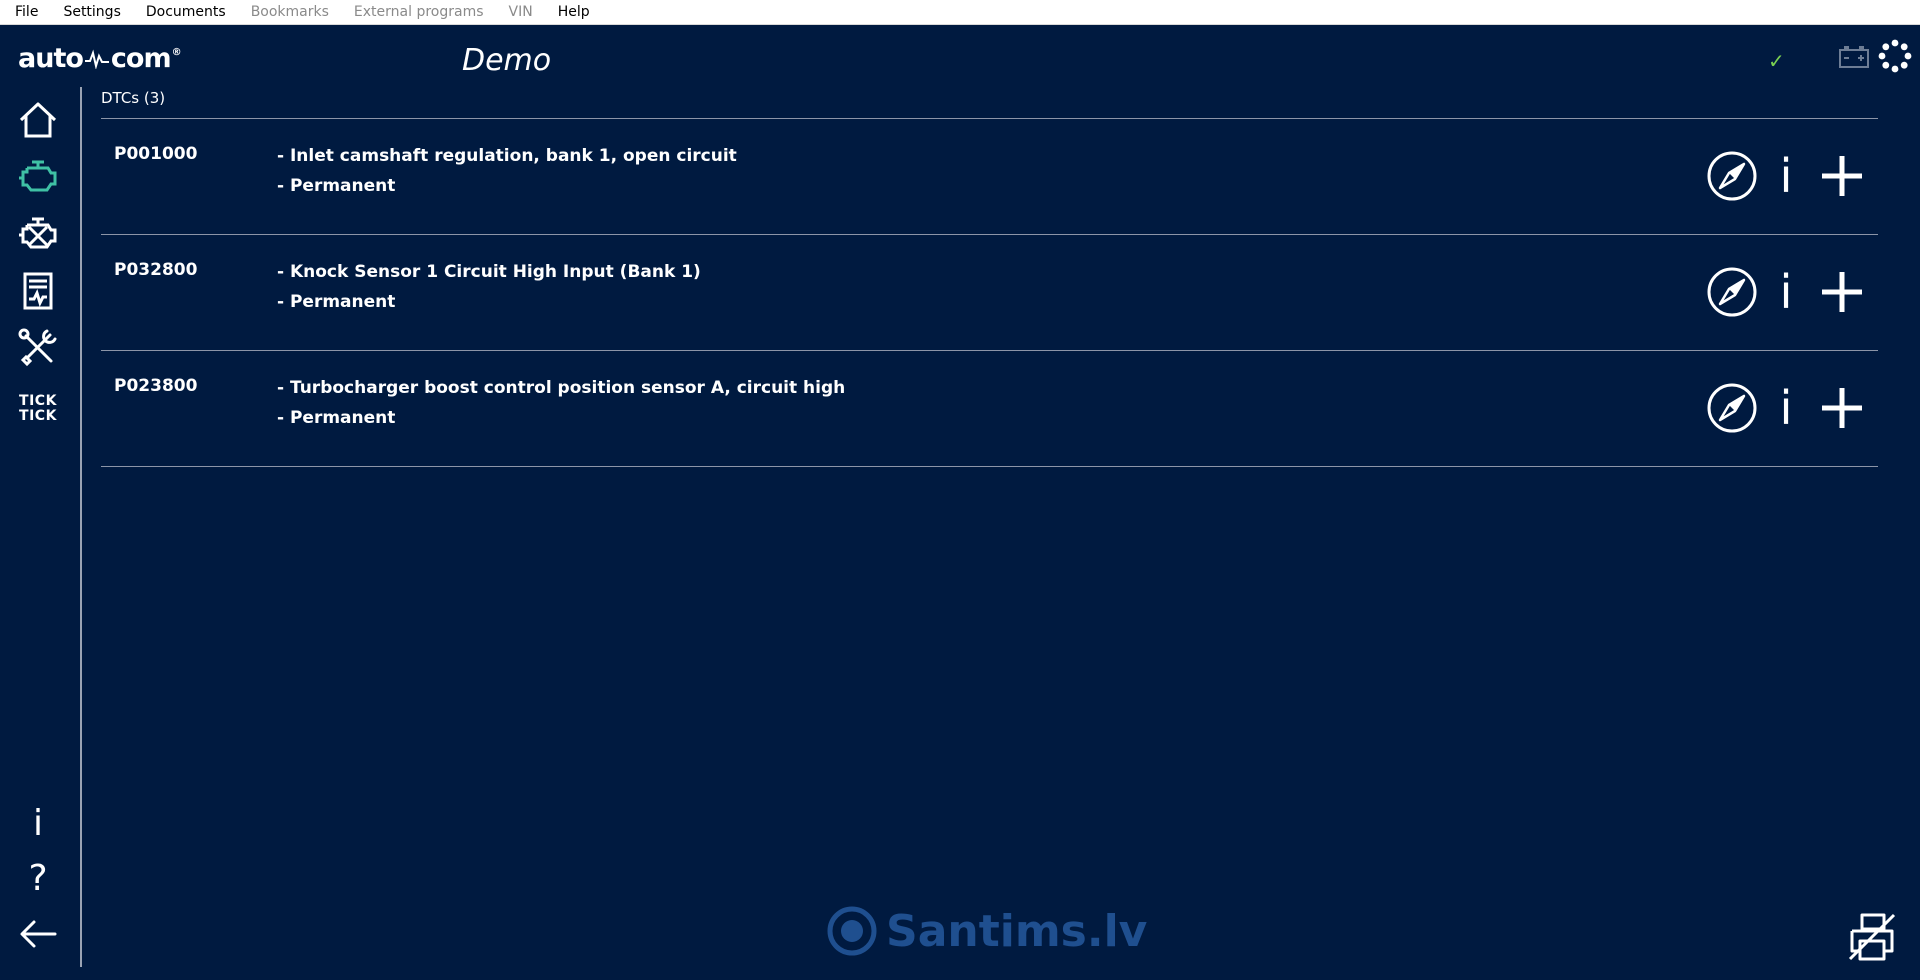 This screenshot has width=1920, height=980. Describe the element at coordinates (507, 60) in the screenshot. I see `page-title: Demo` at that location.